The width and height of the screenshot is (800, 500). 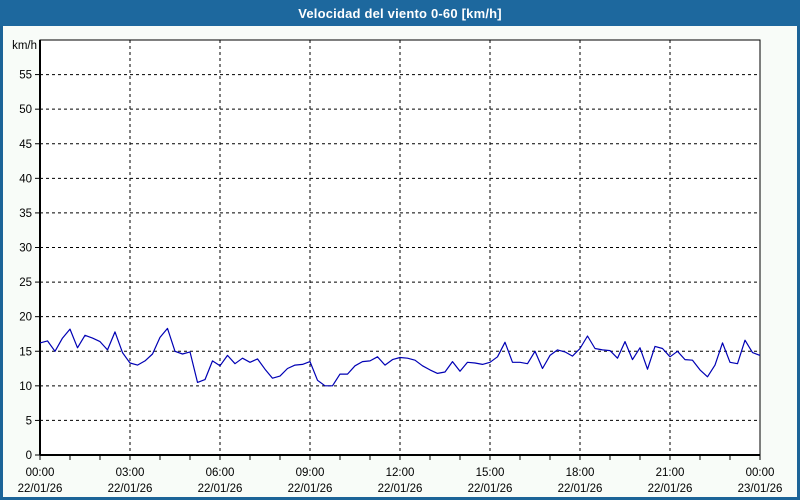 What do you see at coordinates (25, 76) in the screenshot?
I see `y-tick-label: 55` at bounding box center [25, 76].